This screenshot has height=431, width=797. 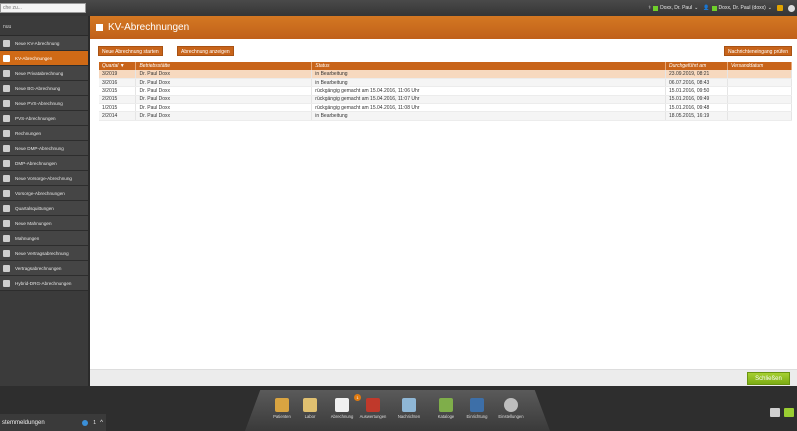 I want to click on sidebar-item-neue-dmp-abrechnung: Neue DMP-Abrechnung, so click(x=44, y=148).